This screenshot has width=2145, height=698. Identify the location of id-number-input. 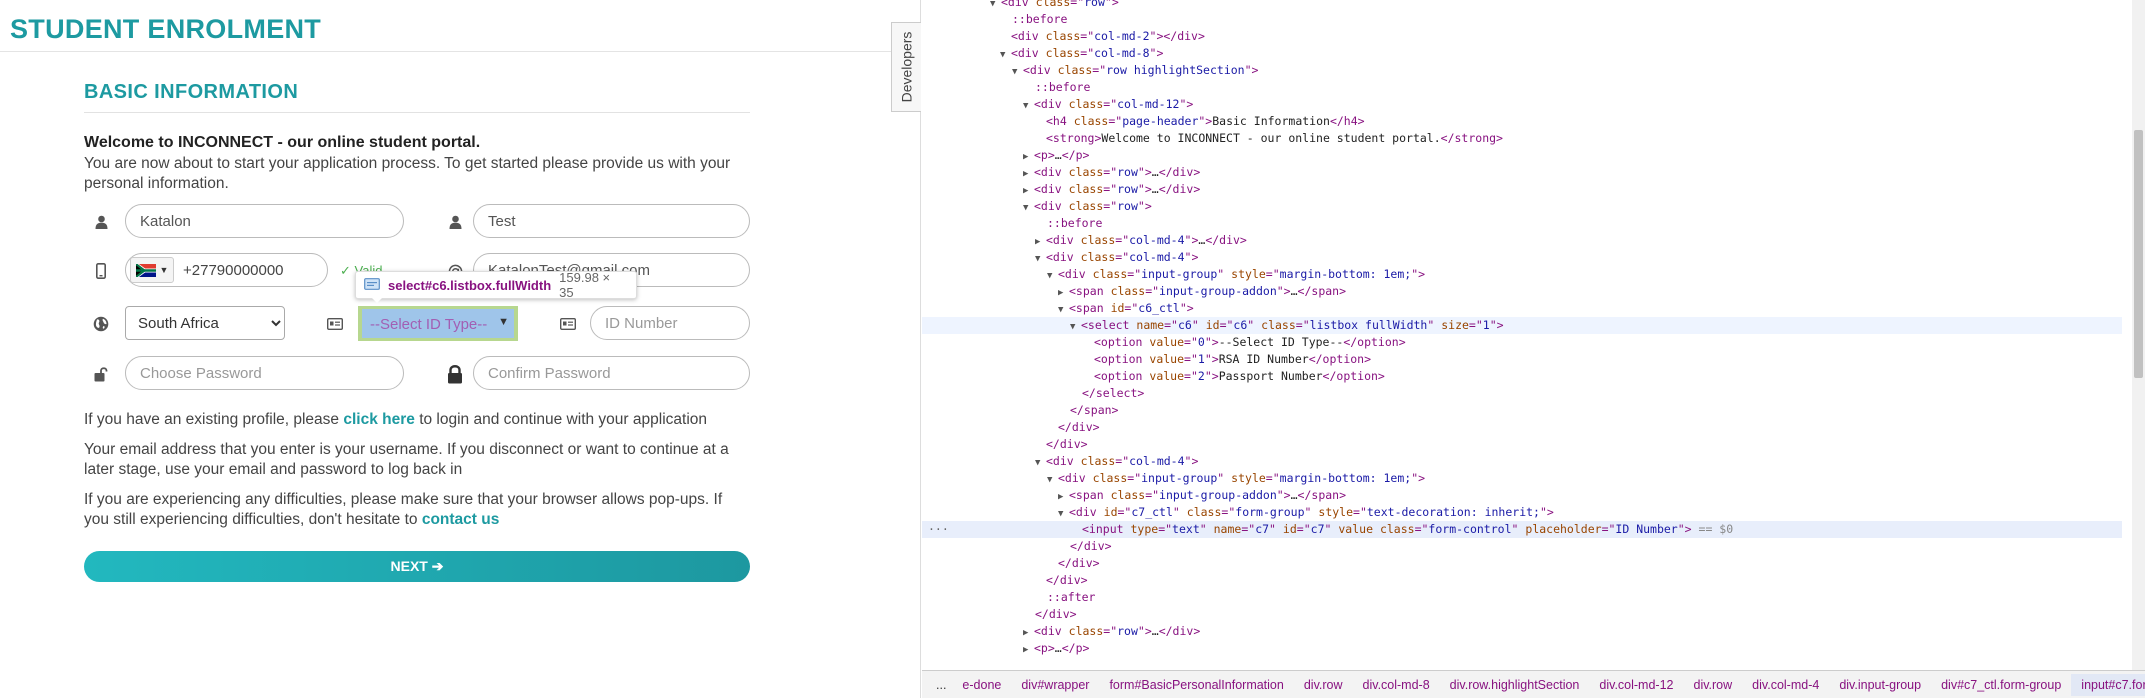
(670, 323).